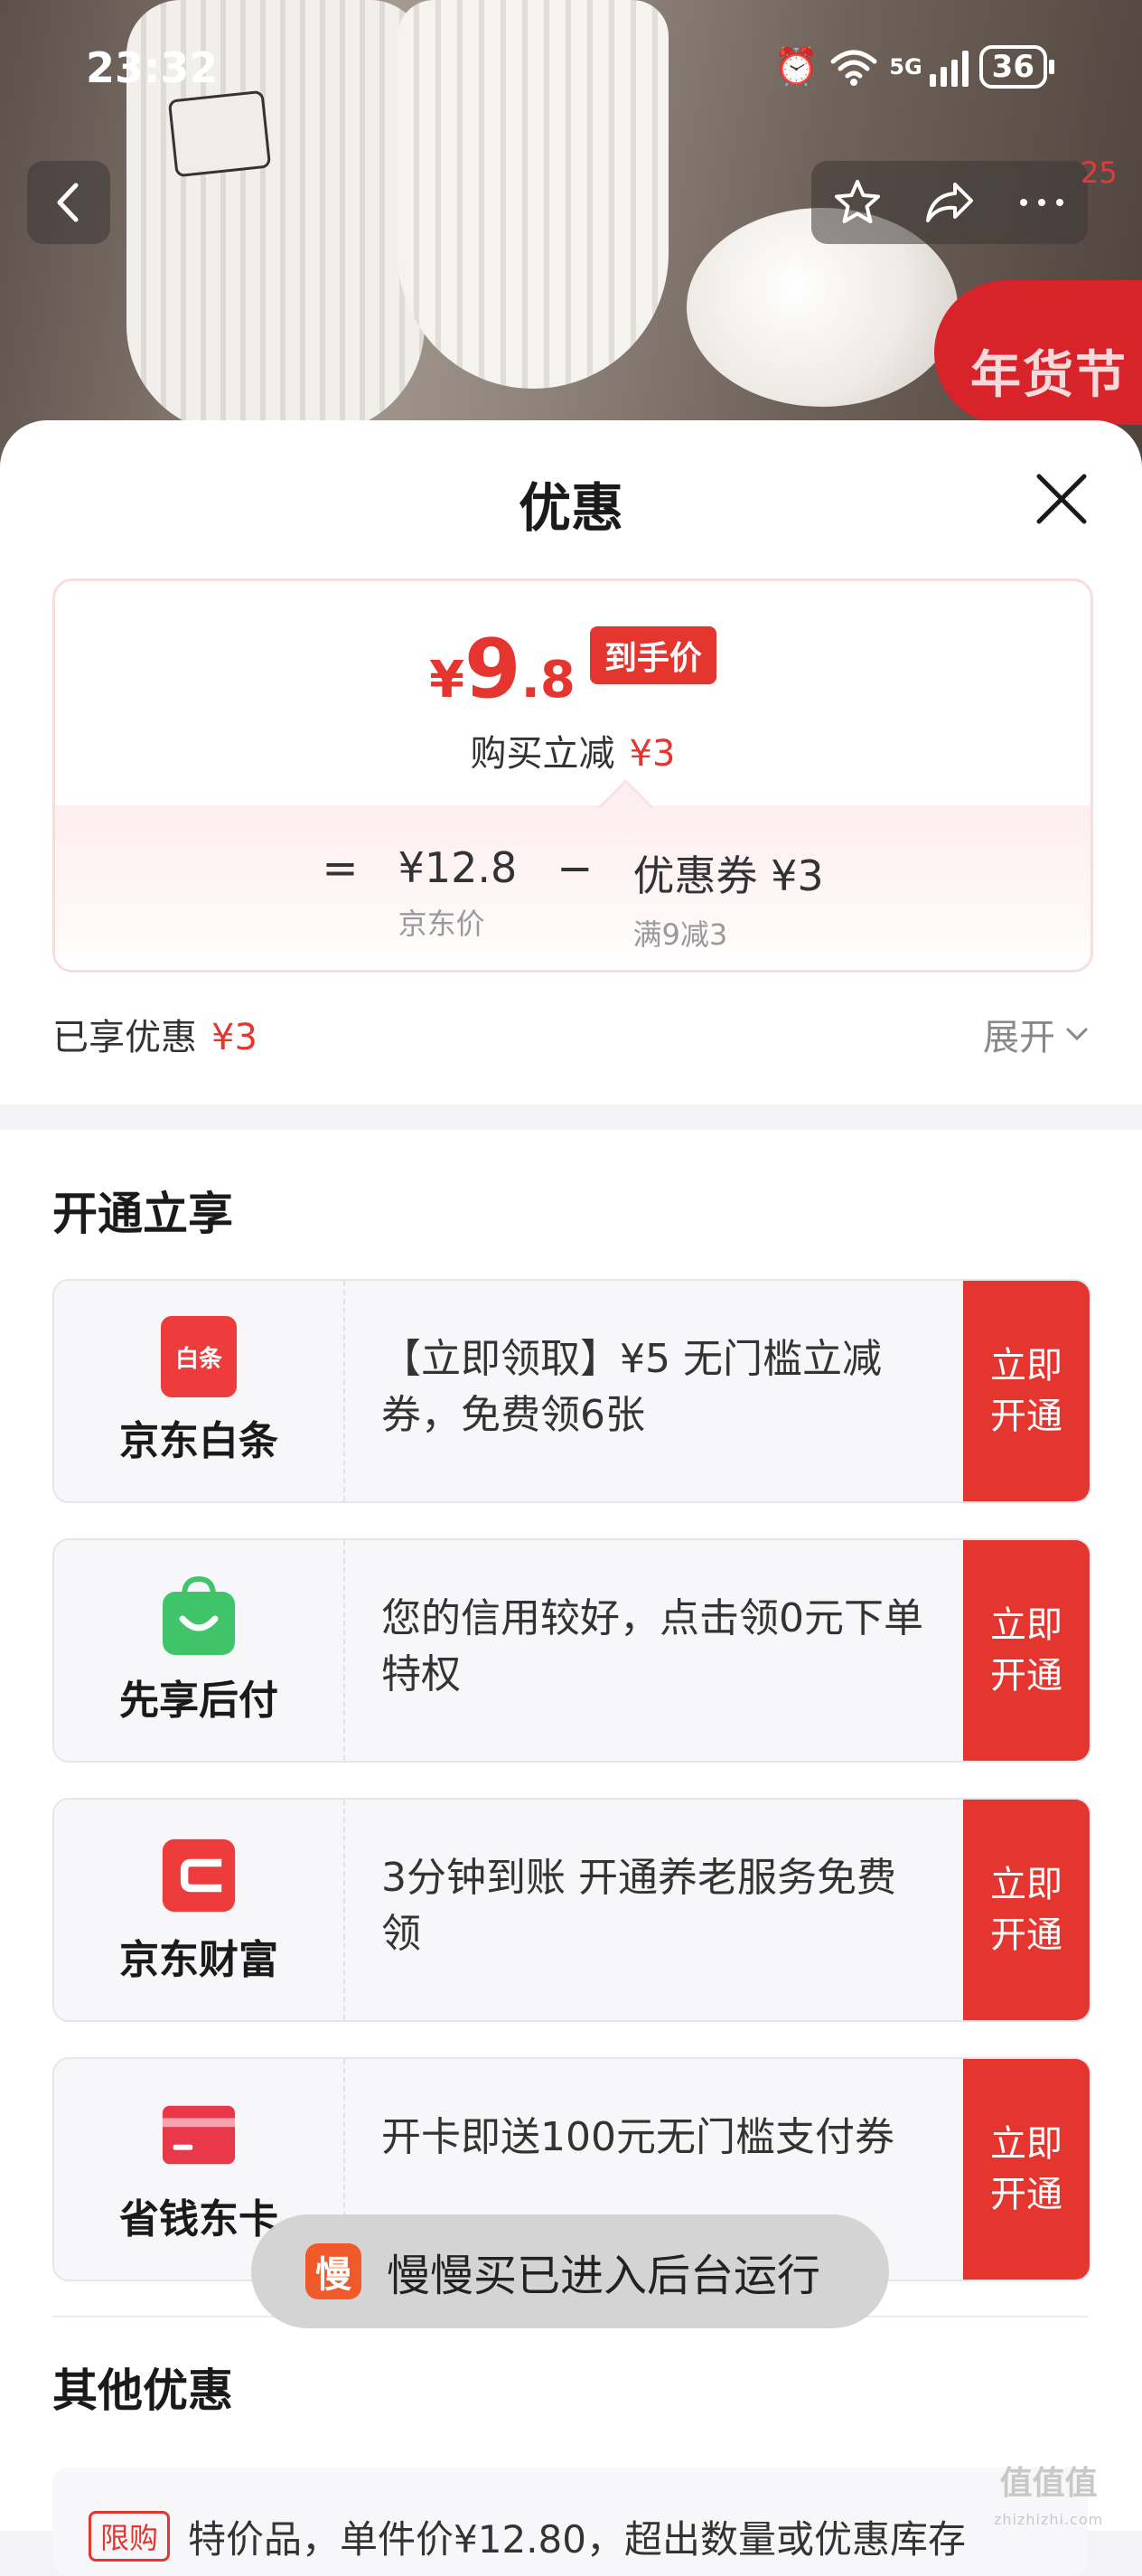 This screenshot has width=1142, height=2576. Describe the element at coordinates (637, 2137) in the screenshot. I see `offer-description: 开卡即送100元无门槛支付券` at that location.